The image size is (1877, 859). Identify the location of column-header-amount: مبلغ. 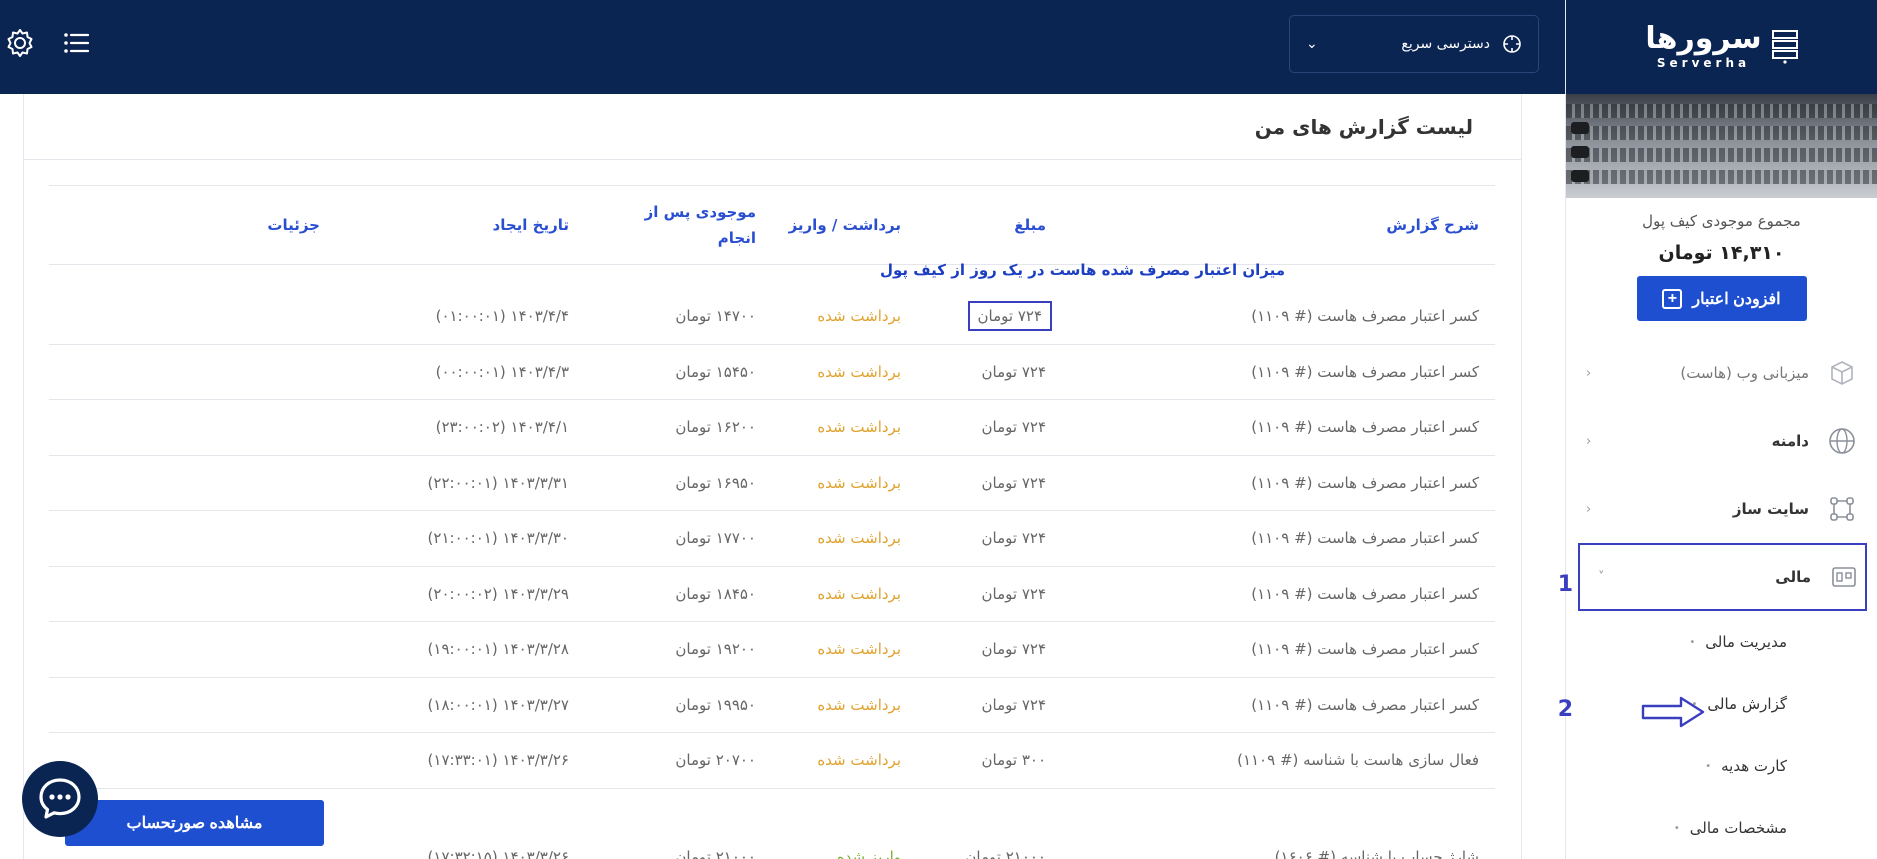
(1030, 225).